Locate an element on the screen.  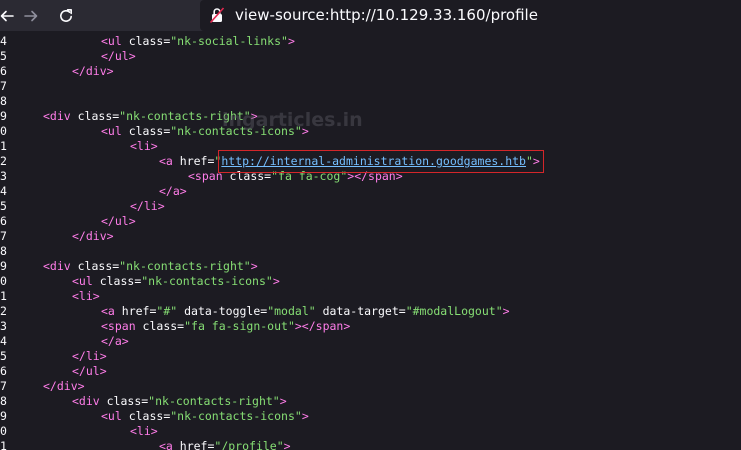
url-highlight-box is located at coordinates (381, 161).